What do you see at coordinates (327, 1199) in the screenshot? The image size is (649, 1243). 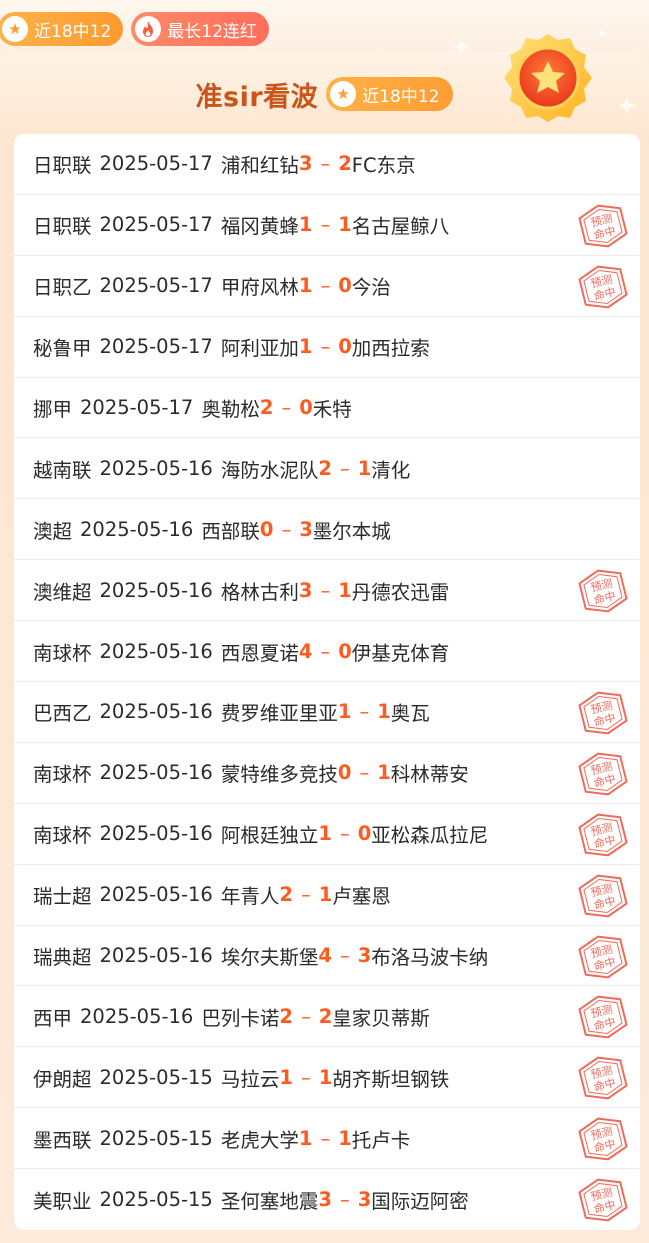 I see `match-row: 美职业 2025-05-15 圣何塞地震 3–3 国际迈阿密 预测 命中` at bounding box center [327, 1199].